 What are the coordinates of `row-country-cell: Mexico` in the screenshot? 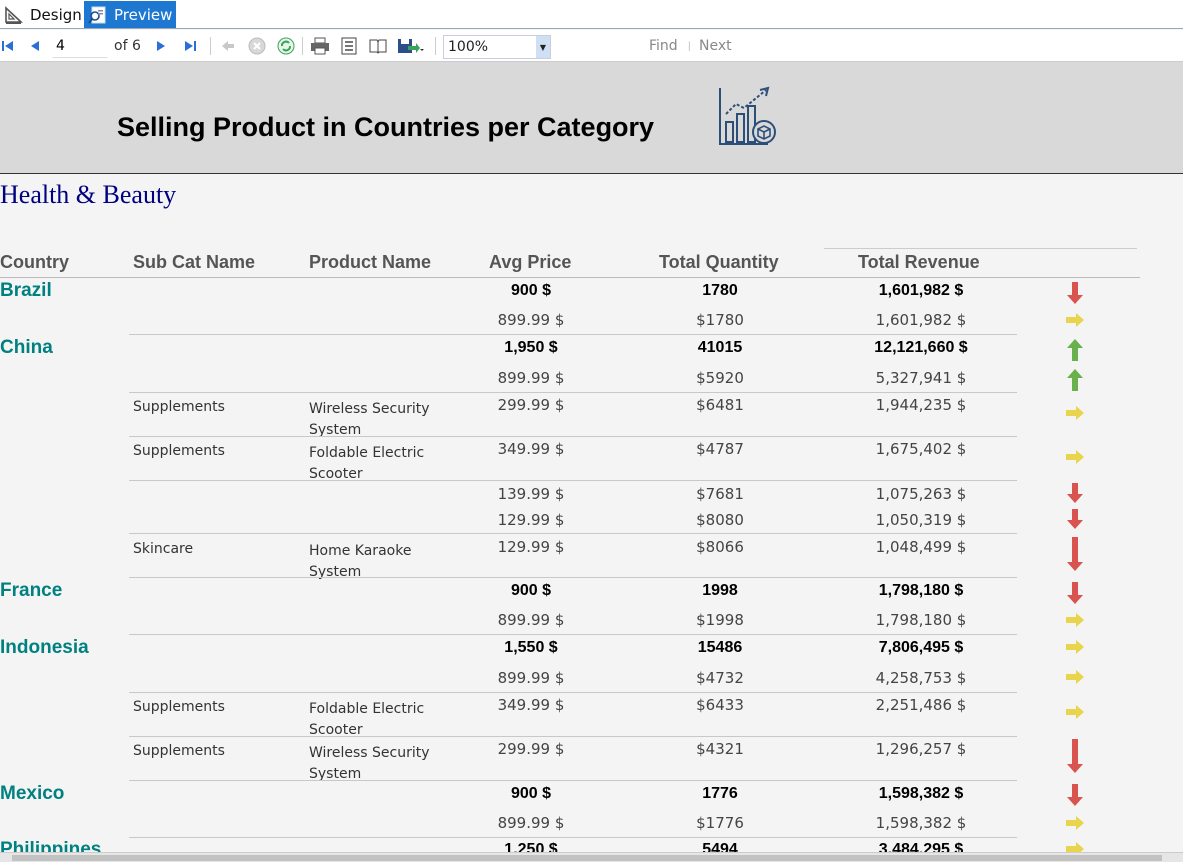 It's located at (32, 794).